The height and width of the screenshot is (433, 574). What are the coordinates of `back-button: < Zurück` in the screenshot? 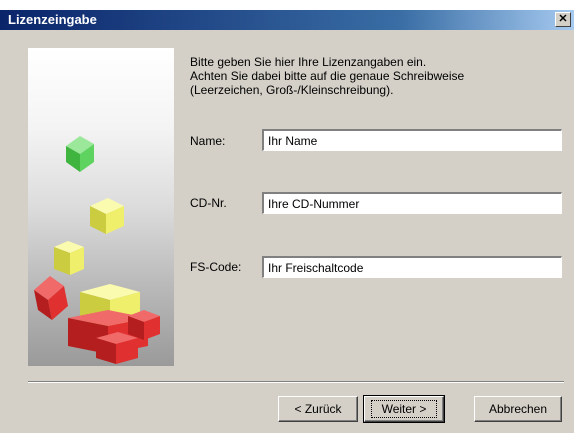 It's located at (318, 409).